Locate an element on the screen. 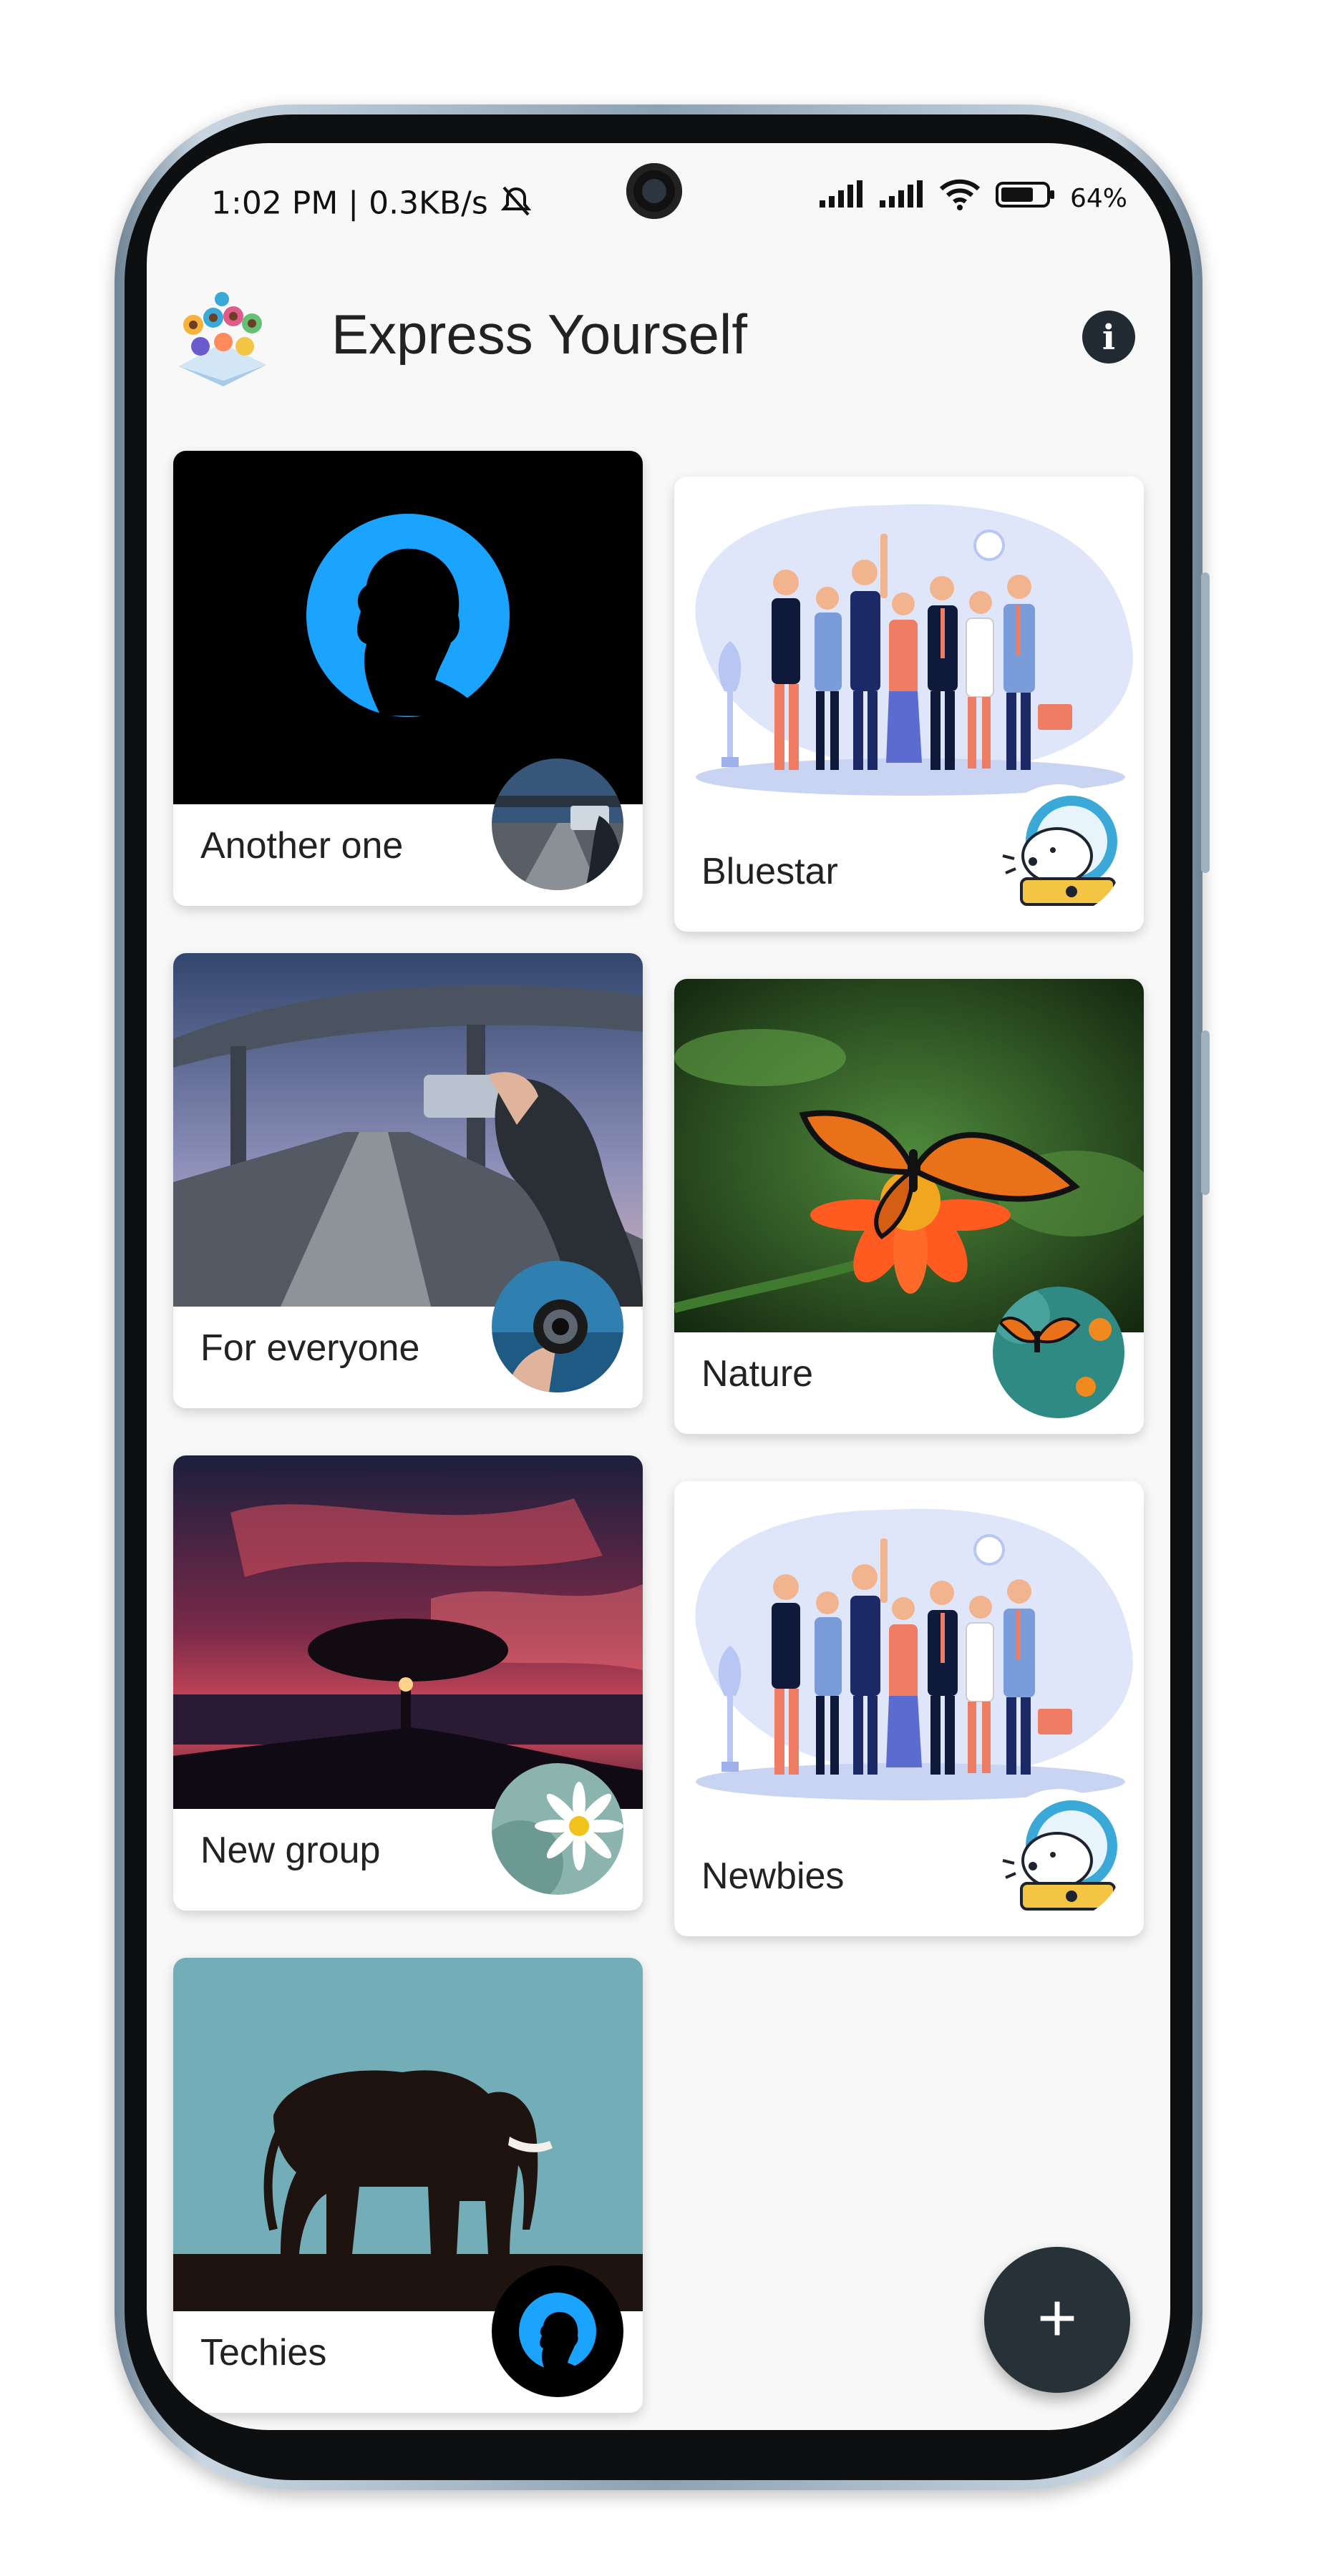 The width and height of the screenshot is (1317, 2576). group-card: Techies is located at coordinates (408, 2185).